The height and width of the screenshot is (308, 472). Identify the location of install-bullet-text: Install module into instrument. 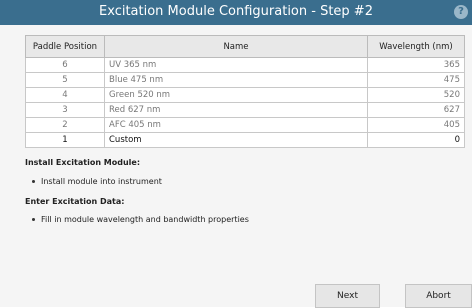
(101, 181).